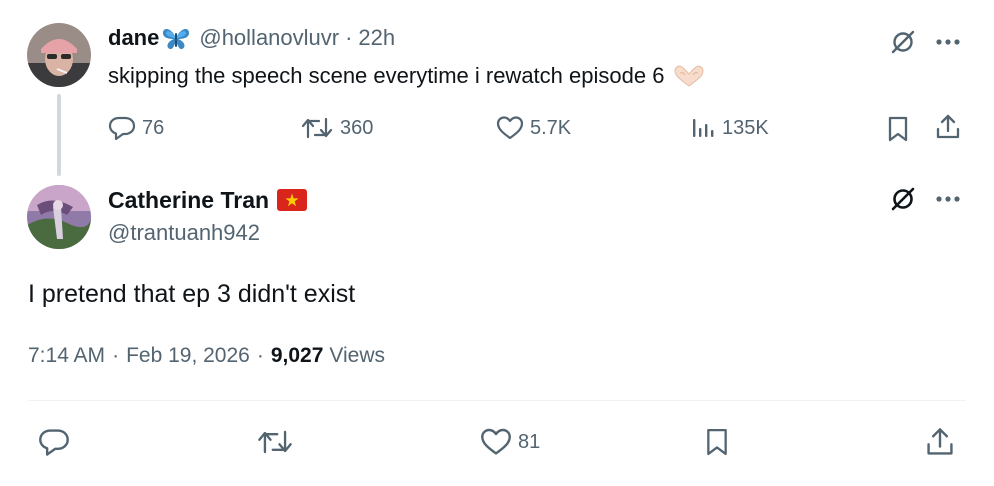 This screenshot has height=486, width=994. I want to click on author-handle: @trantuanh942, so click(184, 233).